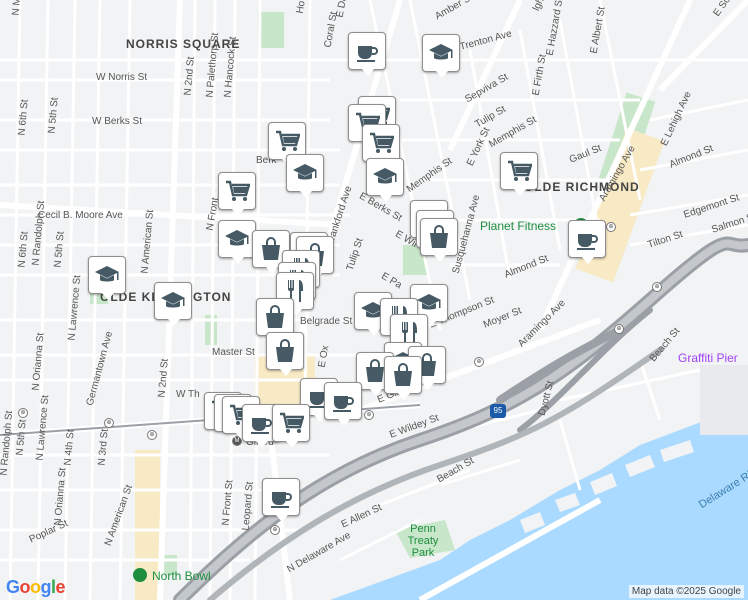 The image size is (748, 600). What do you see at coordinates (80, 215) in the screenshot?
I see `street-label: Cecil B. Moore Ave` at bounding box center [80, 215].